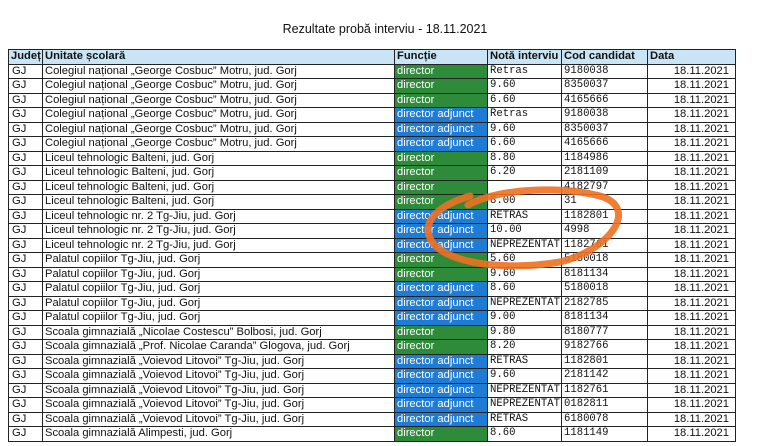 The image size is (770, 446). What do you see at coordinates (604, 158) in the screenshot?
I see `cell-cod: 1184986` at bounding box center [604, 158].